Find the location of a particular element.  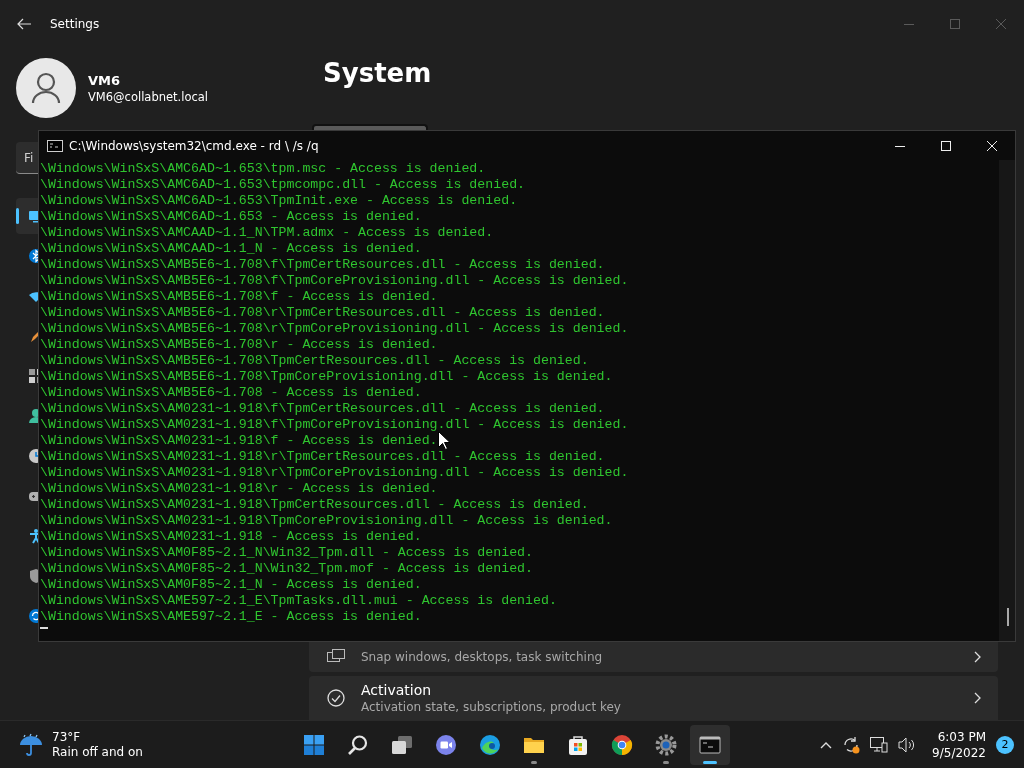

settings-card: Snap windows, desktops, task switching is located at coordinates (653, 657).